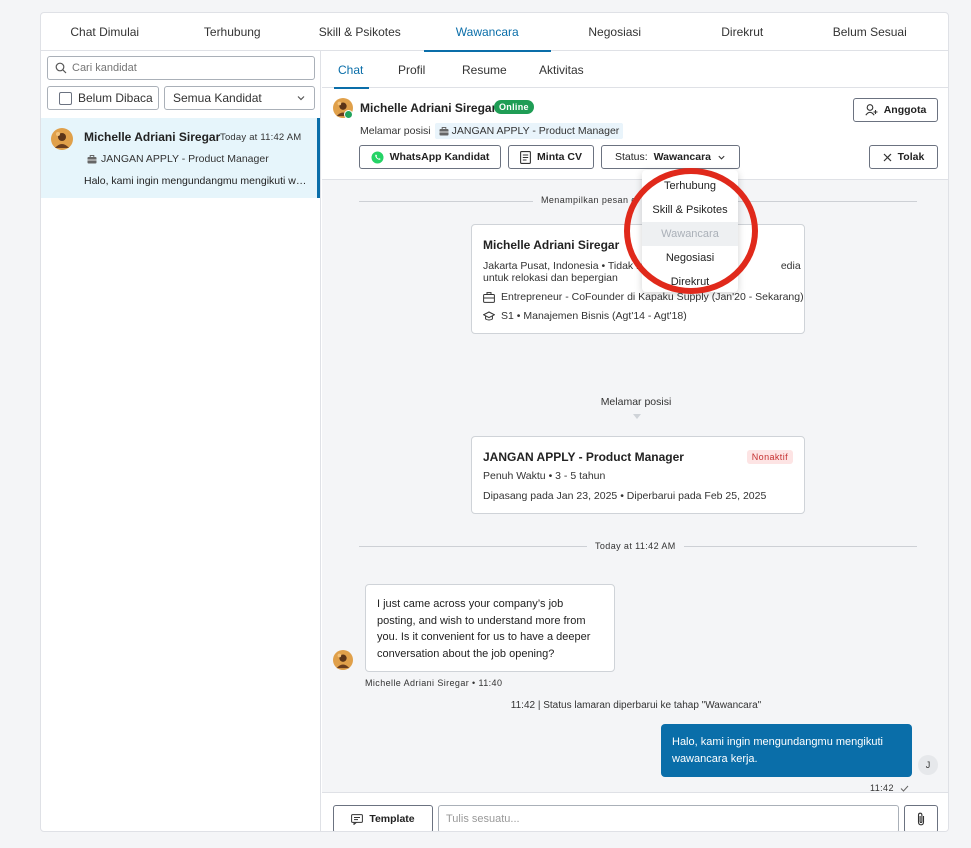 The image size is (971, 848). I want to click on header-candidate-name: Michelle Adriani Siregar, so click(428, 108).